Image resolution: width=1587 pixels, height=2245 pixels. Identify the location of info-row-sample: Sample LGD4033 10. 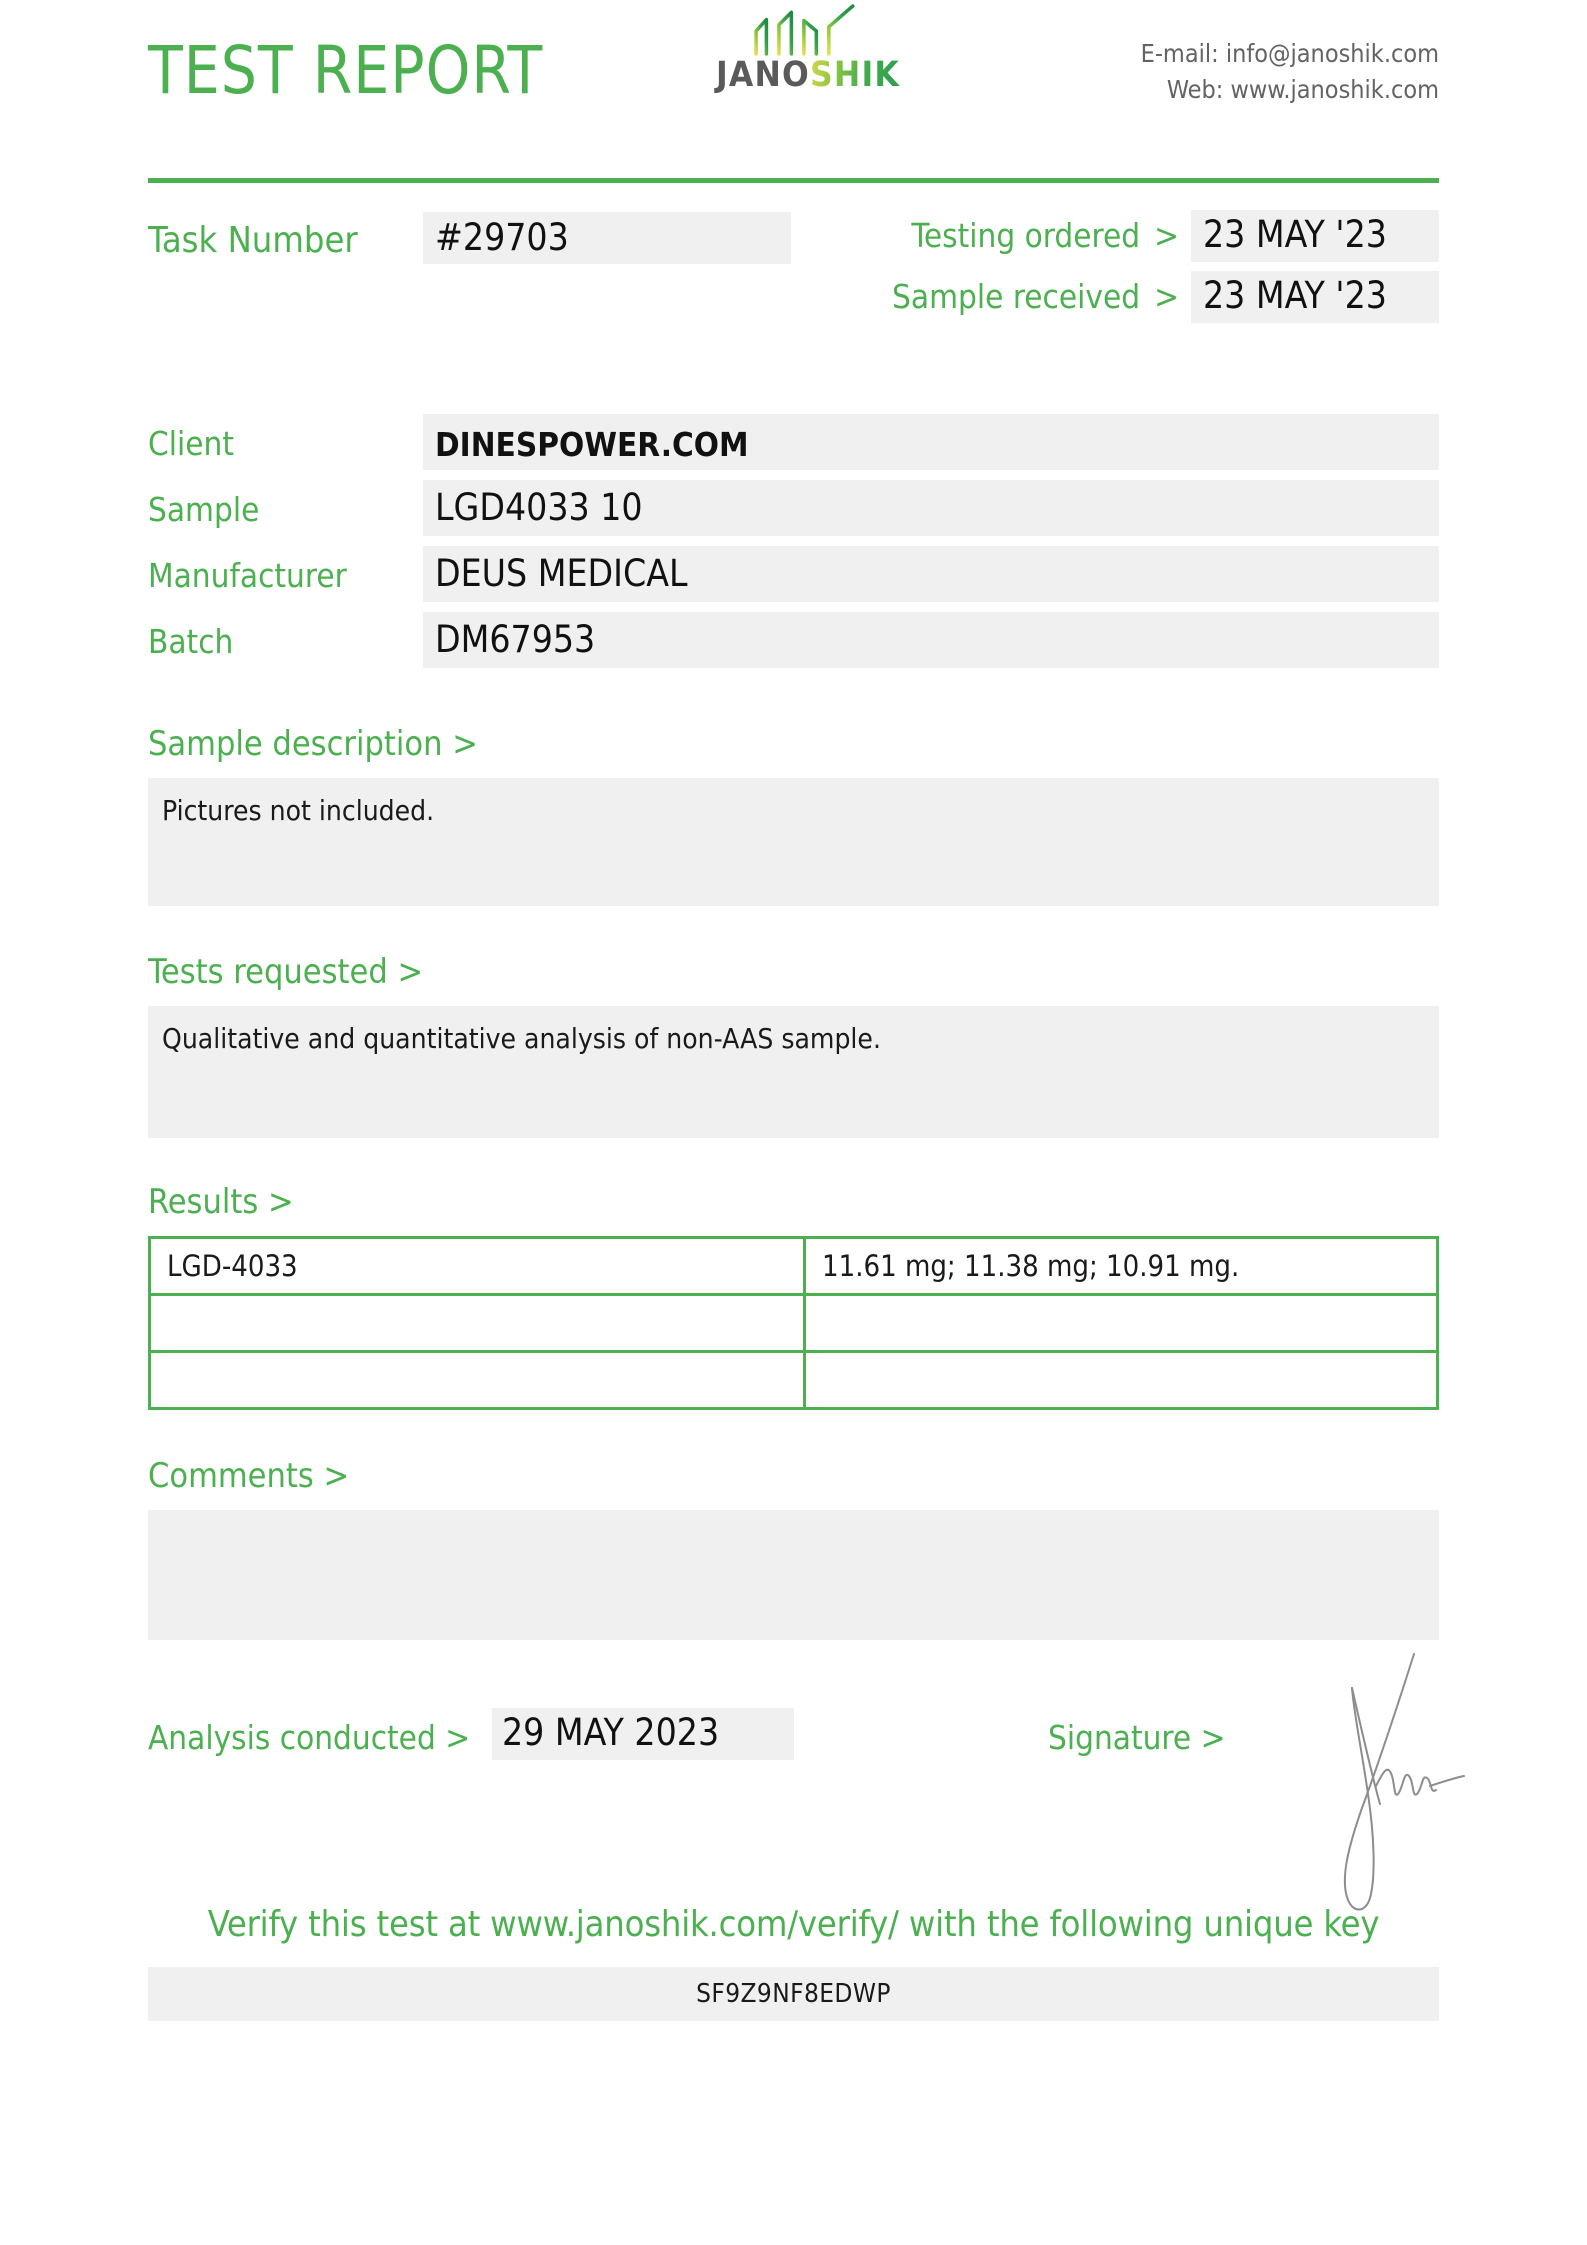
(793, 513).